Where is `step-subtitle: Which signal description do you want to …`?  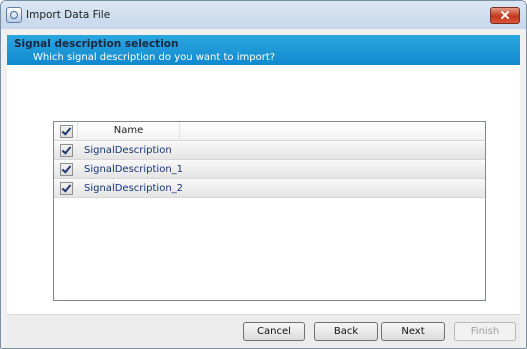
step-subtitle: Which signal description do you want to … is located at coordinates (154, 57).